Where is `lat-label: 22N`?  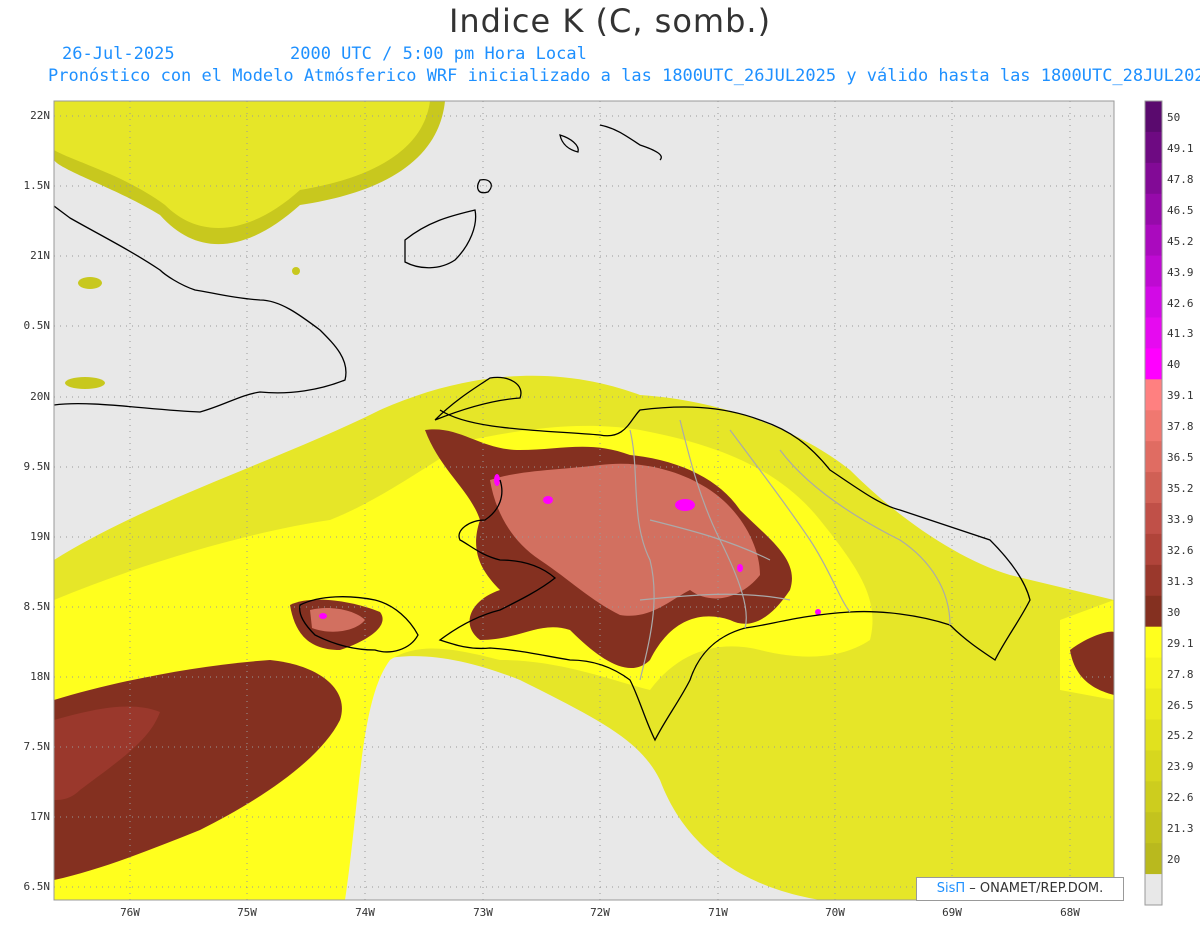
lat-label: 22N is located at coordinates (40, 115).